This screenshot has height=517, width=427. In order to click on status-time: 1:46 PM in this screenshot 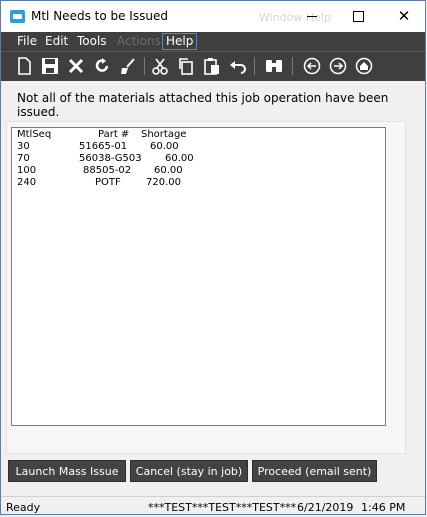, I will do `click(383, 507)`.